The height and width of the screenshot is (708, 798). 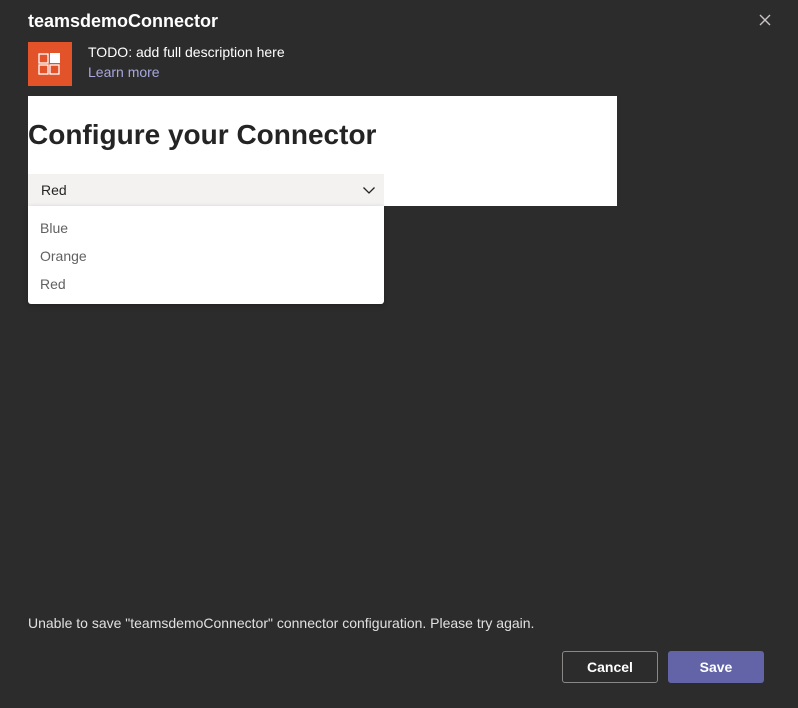 I want to click on dropdown-option-red: Red, so click(x=206, y=284).